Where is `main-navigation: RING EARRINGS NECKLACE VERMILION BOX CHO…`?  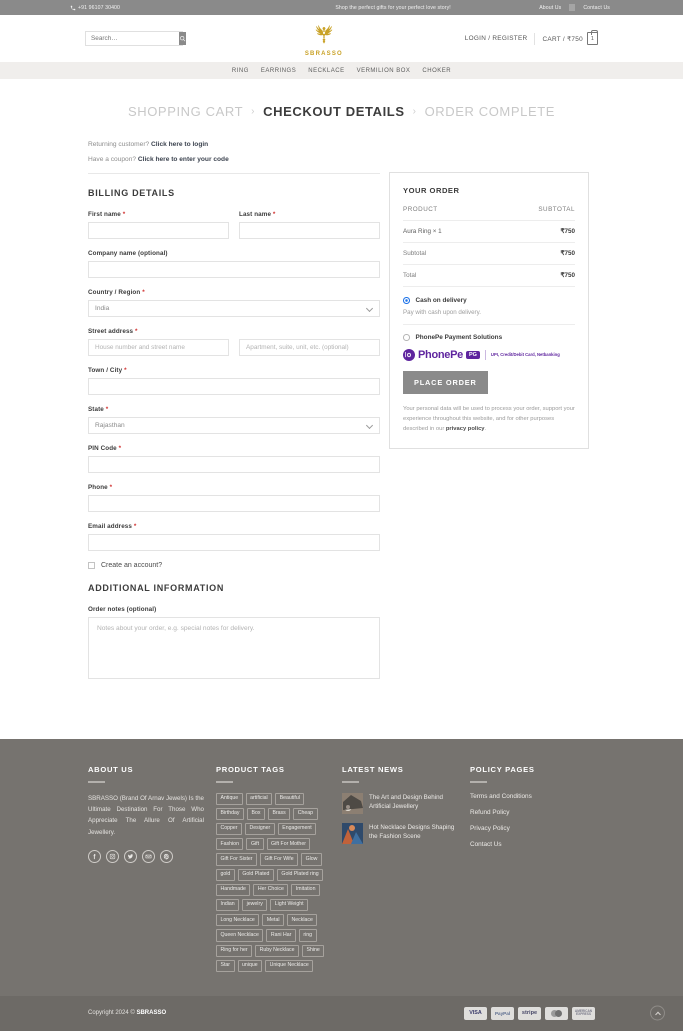 main-navigation: RING EARRINGS NECKLACE VERMILION BOX CHO… is located at coordinates (341, 70).